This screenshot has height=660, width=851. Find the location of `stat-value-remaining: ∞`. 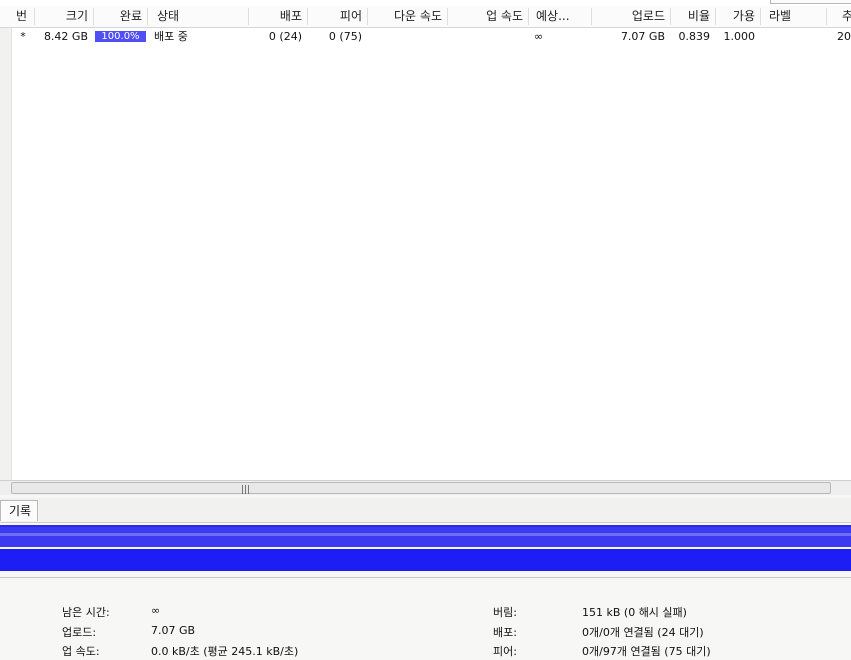

stat-value-remaining: ∞ is located at coordinates (156, 610).